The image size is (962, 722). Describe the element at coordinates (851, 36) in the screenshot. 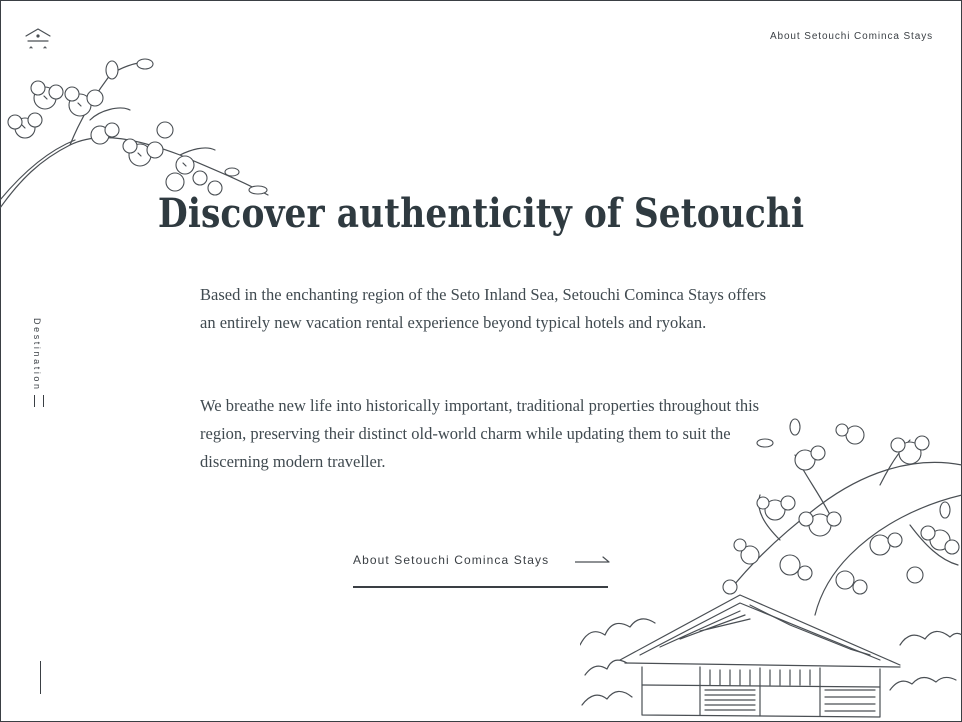

I see `about-nav-link: About Setouchi Cominca Stays` at that location.